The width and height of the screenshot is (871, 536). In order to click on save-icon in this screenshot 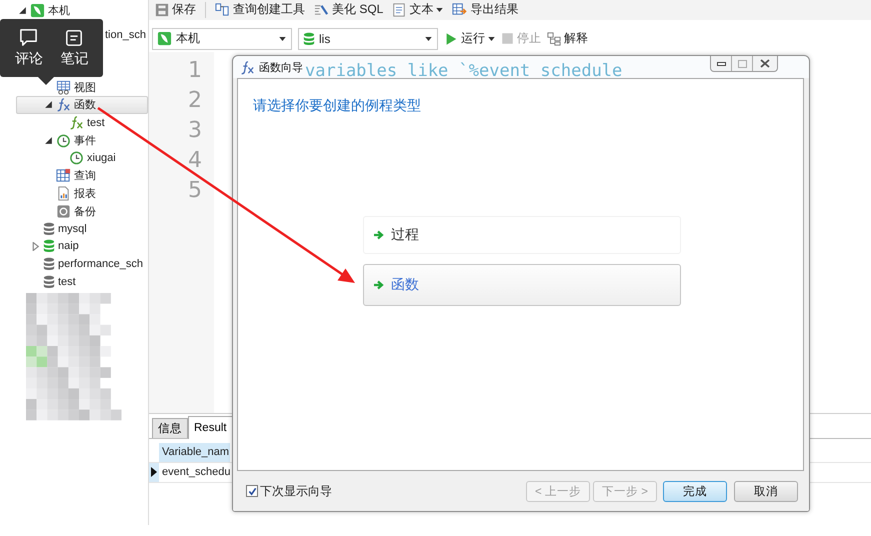, I will do `click(162, 9)`.